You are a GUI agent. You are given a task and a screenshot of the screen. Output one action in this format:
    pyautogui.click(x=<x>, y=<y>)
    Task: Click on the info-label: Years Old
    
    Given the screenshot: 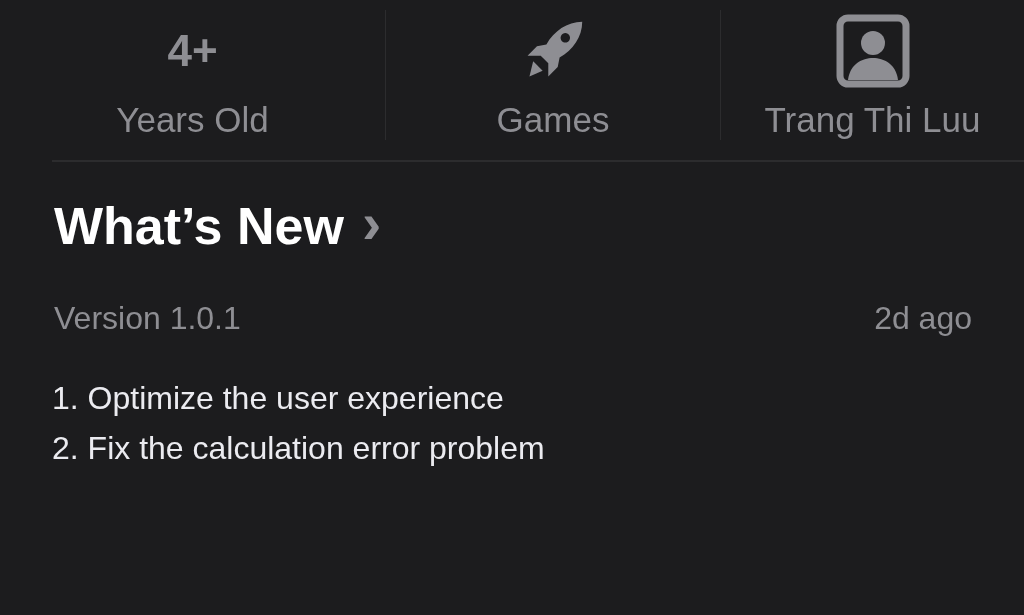 What is the action you would take?
    pyautogui.click(x=192, y=120)
    